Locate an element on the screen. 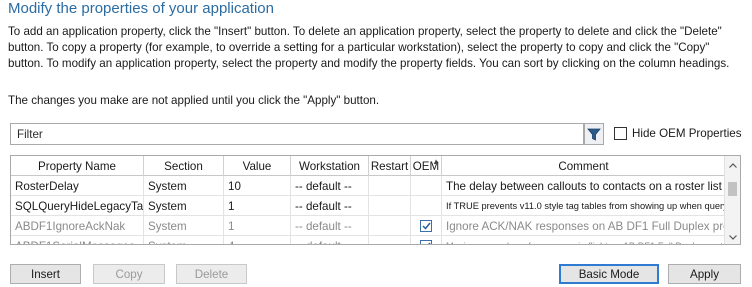  hide-oem-toggle: Hide OEM Properties is located at coordinates (678, 133).